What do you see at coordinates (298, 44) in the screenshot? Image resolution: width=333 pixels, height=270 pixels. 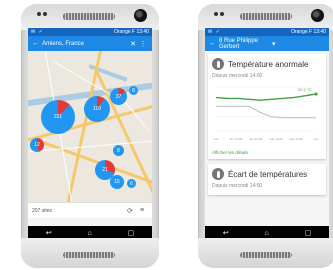 I see `chevron-down-icon: ▾` at bounding box center [298, 44].